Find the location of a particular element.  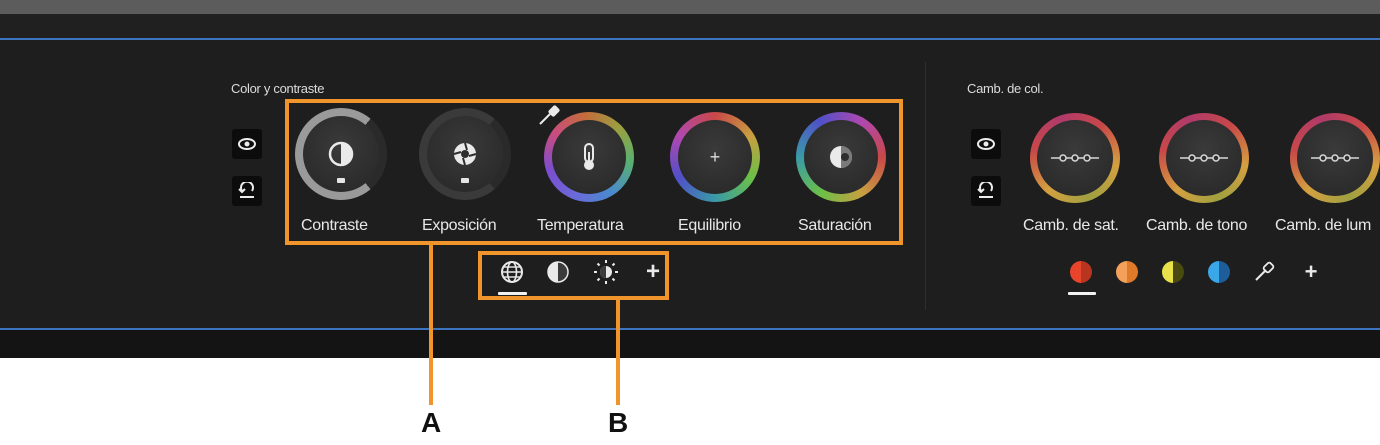

swatch-red is located at coordinates (1081, 272).